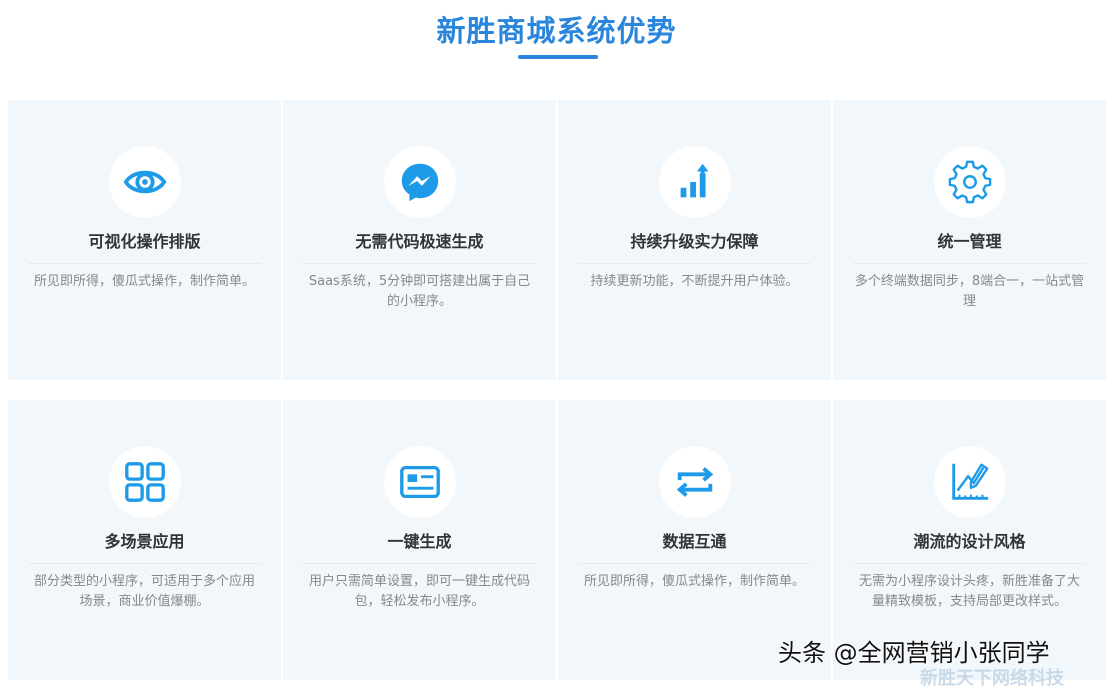  I want to click on card-one-click: 一键生成 用户只需简单设置，即可一键生成代码包，轻松发布小程序。, so click(419, 540).